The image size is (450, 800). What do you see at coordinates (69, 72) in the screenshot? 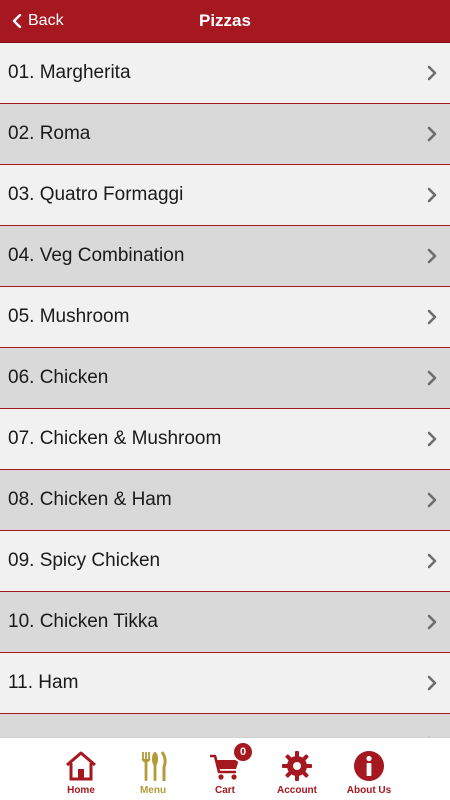
I see `menu-item-label: 01. Margherita` at bounding box center [69, 72].